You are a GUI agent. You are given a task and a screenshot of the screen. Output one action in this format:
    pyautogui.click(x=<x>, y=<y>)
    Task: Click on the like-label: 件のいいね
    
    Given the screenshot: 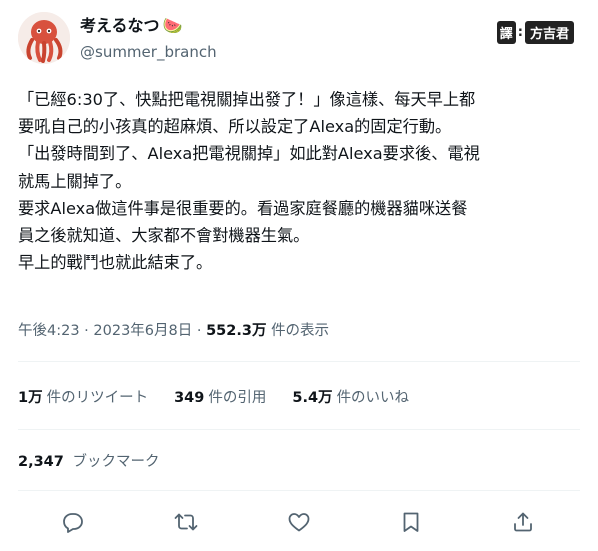 What is the action you would take?
    pyautogui.click(x=373, y=398)
    